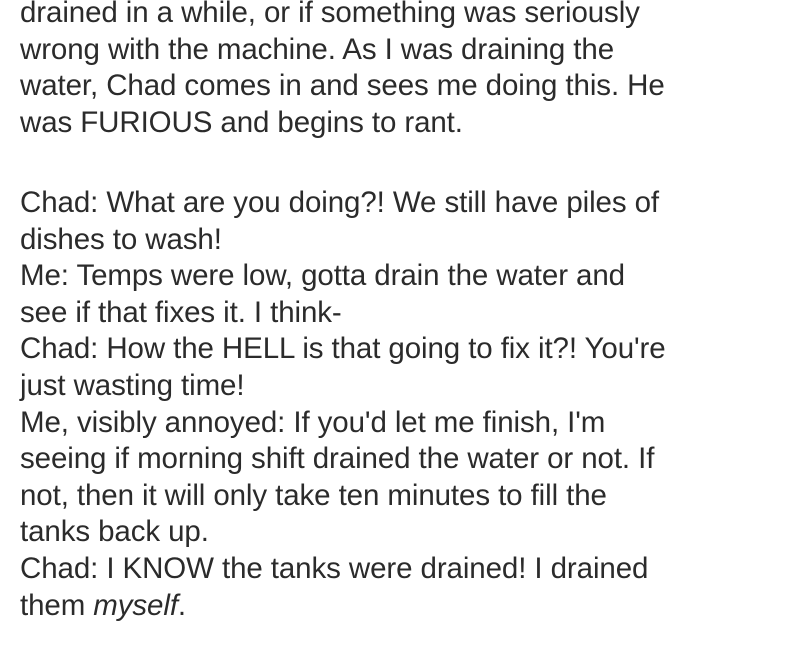 The width and height of the screenshot is (800, 662). I want to click on text-line: tanks back up., so click(114, 532).